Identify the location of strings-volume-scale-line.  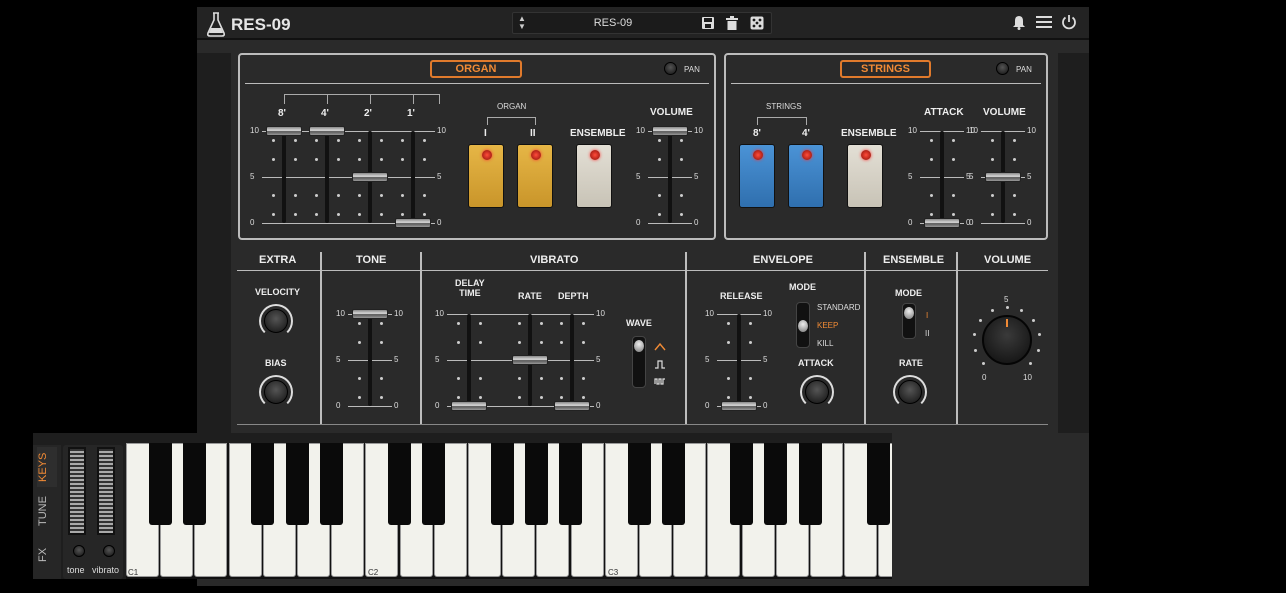
(1003, 223).